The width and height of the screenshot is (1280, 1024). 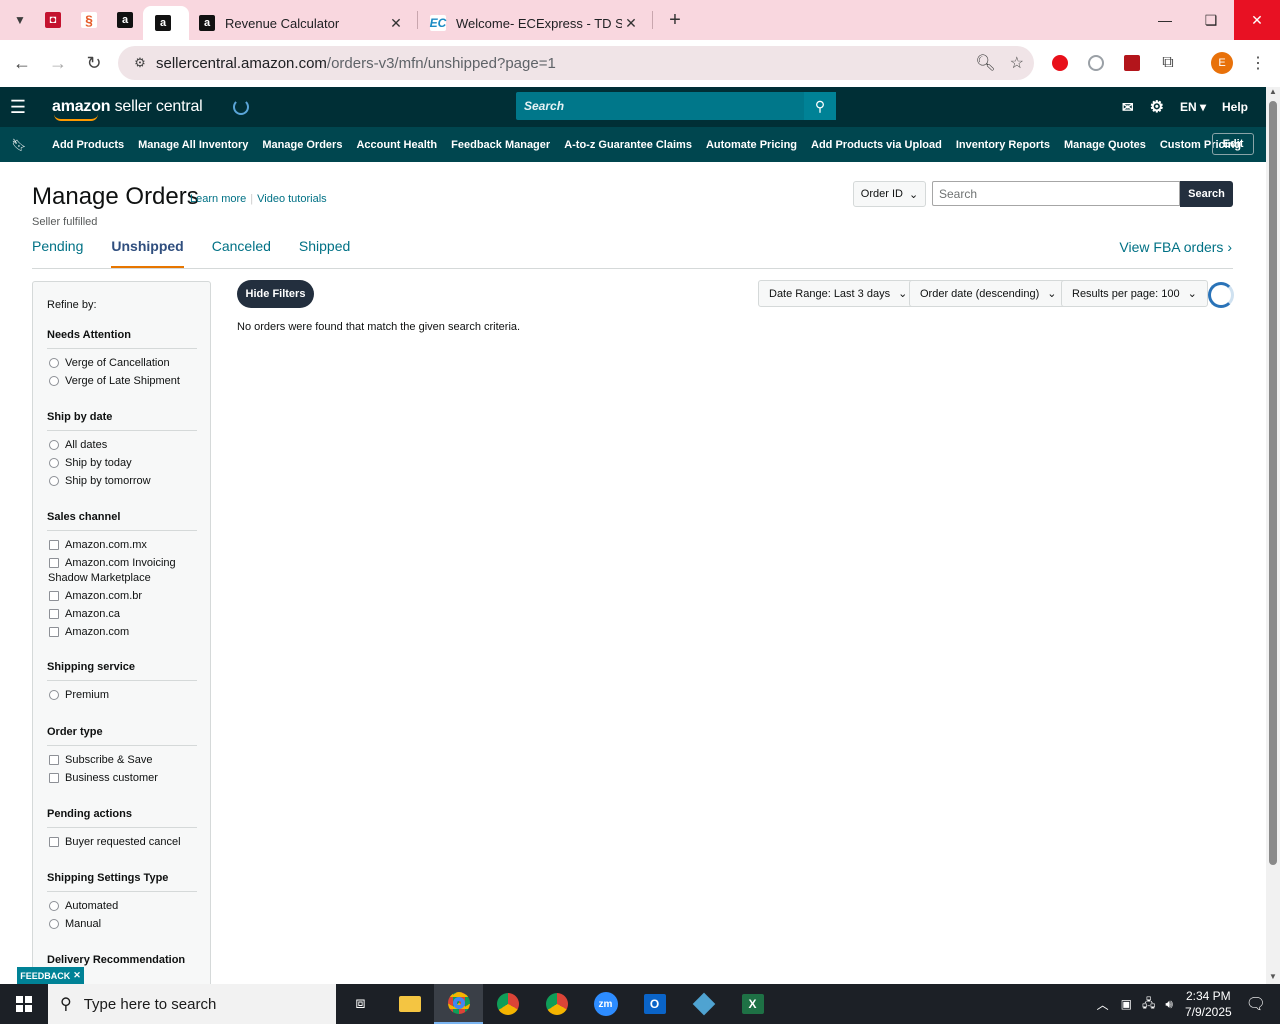 I want to click on zoom-app-icon: zm, so click(x=605, y=1004).